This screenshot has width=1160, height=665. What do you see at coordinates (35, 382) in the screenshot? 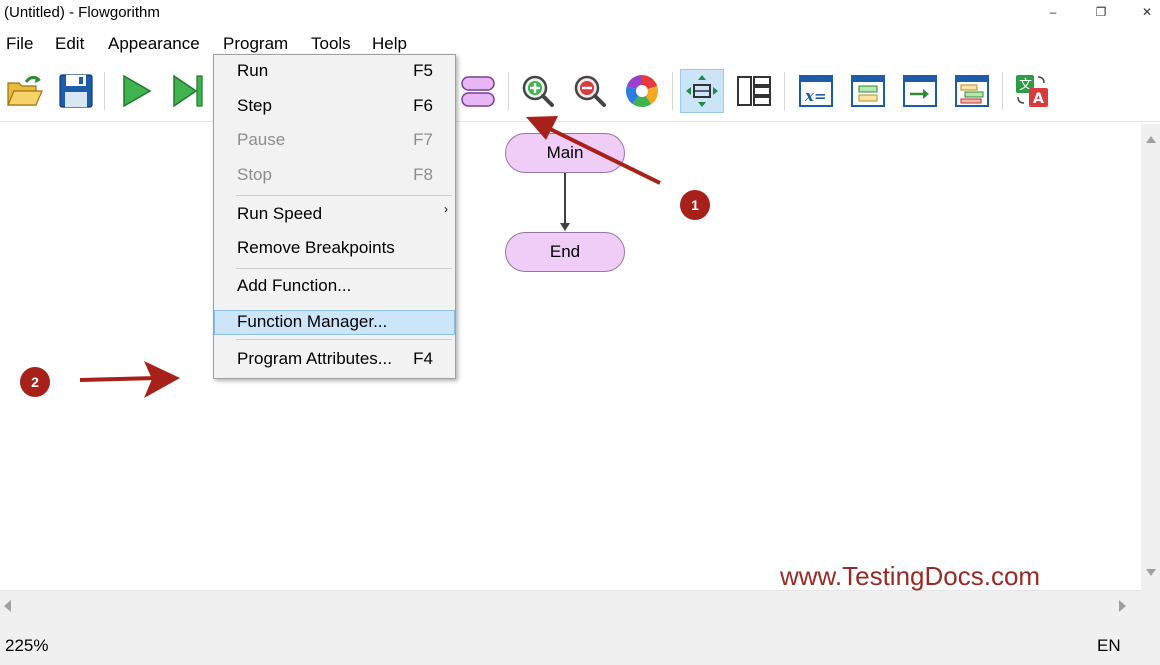
I see `annotation-badge-2: 2` at bounding box center [35, 382].